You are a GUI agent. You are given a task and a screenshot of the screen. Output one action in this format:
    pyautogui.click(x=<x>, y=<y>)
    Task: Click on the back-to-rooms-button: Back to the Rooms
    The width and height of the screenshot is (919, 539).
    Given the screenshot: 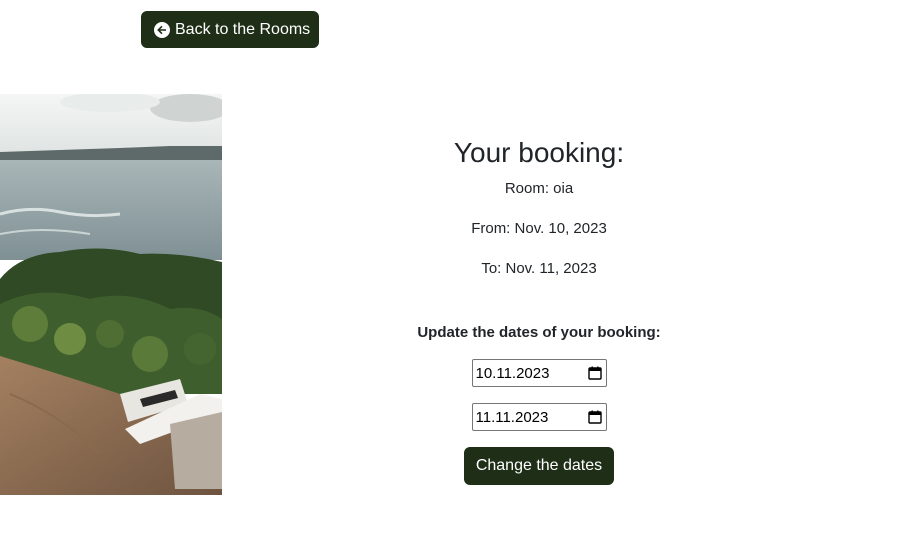 What is the action you would take?
    pyautogui.click(x=230, y=29)
    